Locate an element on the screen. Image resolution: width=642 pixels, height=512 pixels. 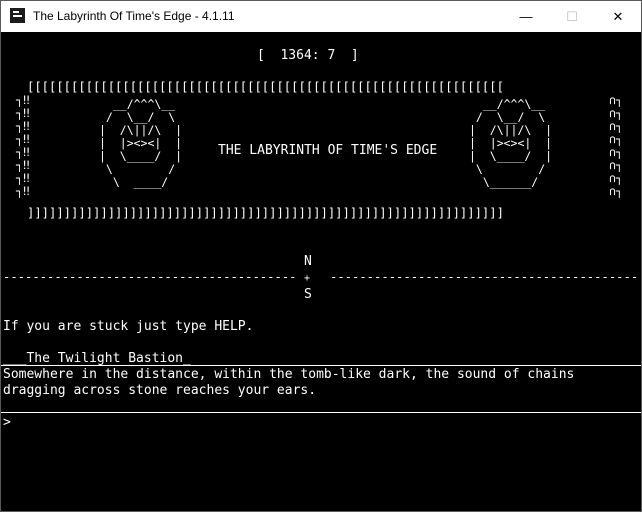
window-title: The Labyrinth Of Time's Edge - 4.1.11 is located at coordinates (134, 16).